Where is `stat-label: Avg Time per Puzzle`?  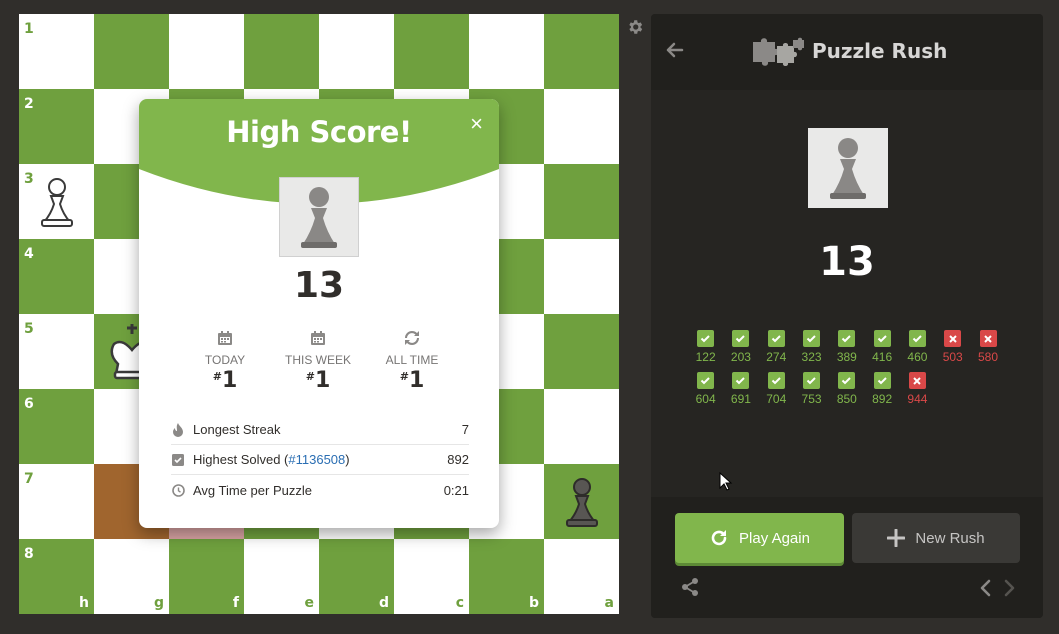 stat-label: Avg Time per Puzzle is located at coordinates (252, 490).